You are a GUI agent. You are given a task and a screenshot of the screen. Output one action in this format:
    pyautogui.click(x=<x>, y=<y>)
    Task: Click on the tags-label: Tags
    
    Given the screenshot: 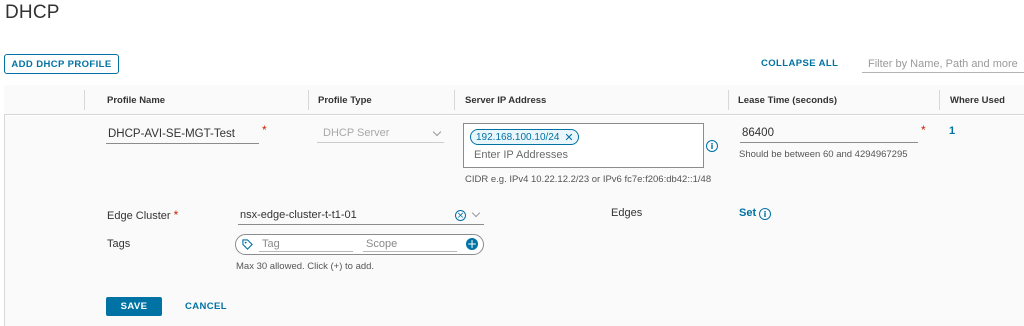 What is the action you would take?
    pyautogui.click(x=119, y=244)
    